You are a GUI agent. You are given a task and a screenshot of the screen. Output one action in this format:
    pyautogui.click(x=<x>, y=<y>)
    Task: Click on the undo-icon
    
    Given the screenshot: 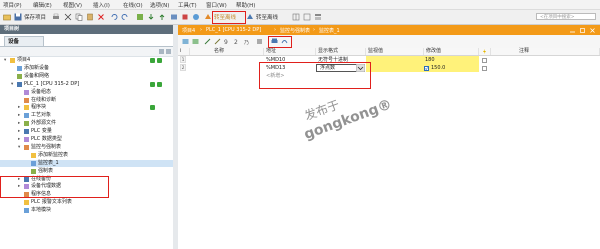 What is the action you would take?
    pyautogui.click(x=114, y=17)
    